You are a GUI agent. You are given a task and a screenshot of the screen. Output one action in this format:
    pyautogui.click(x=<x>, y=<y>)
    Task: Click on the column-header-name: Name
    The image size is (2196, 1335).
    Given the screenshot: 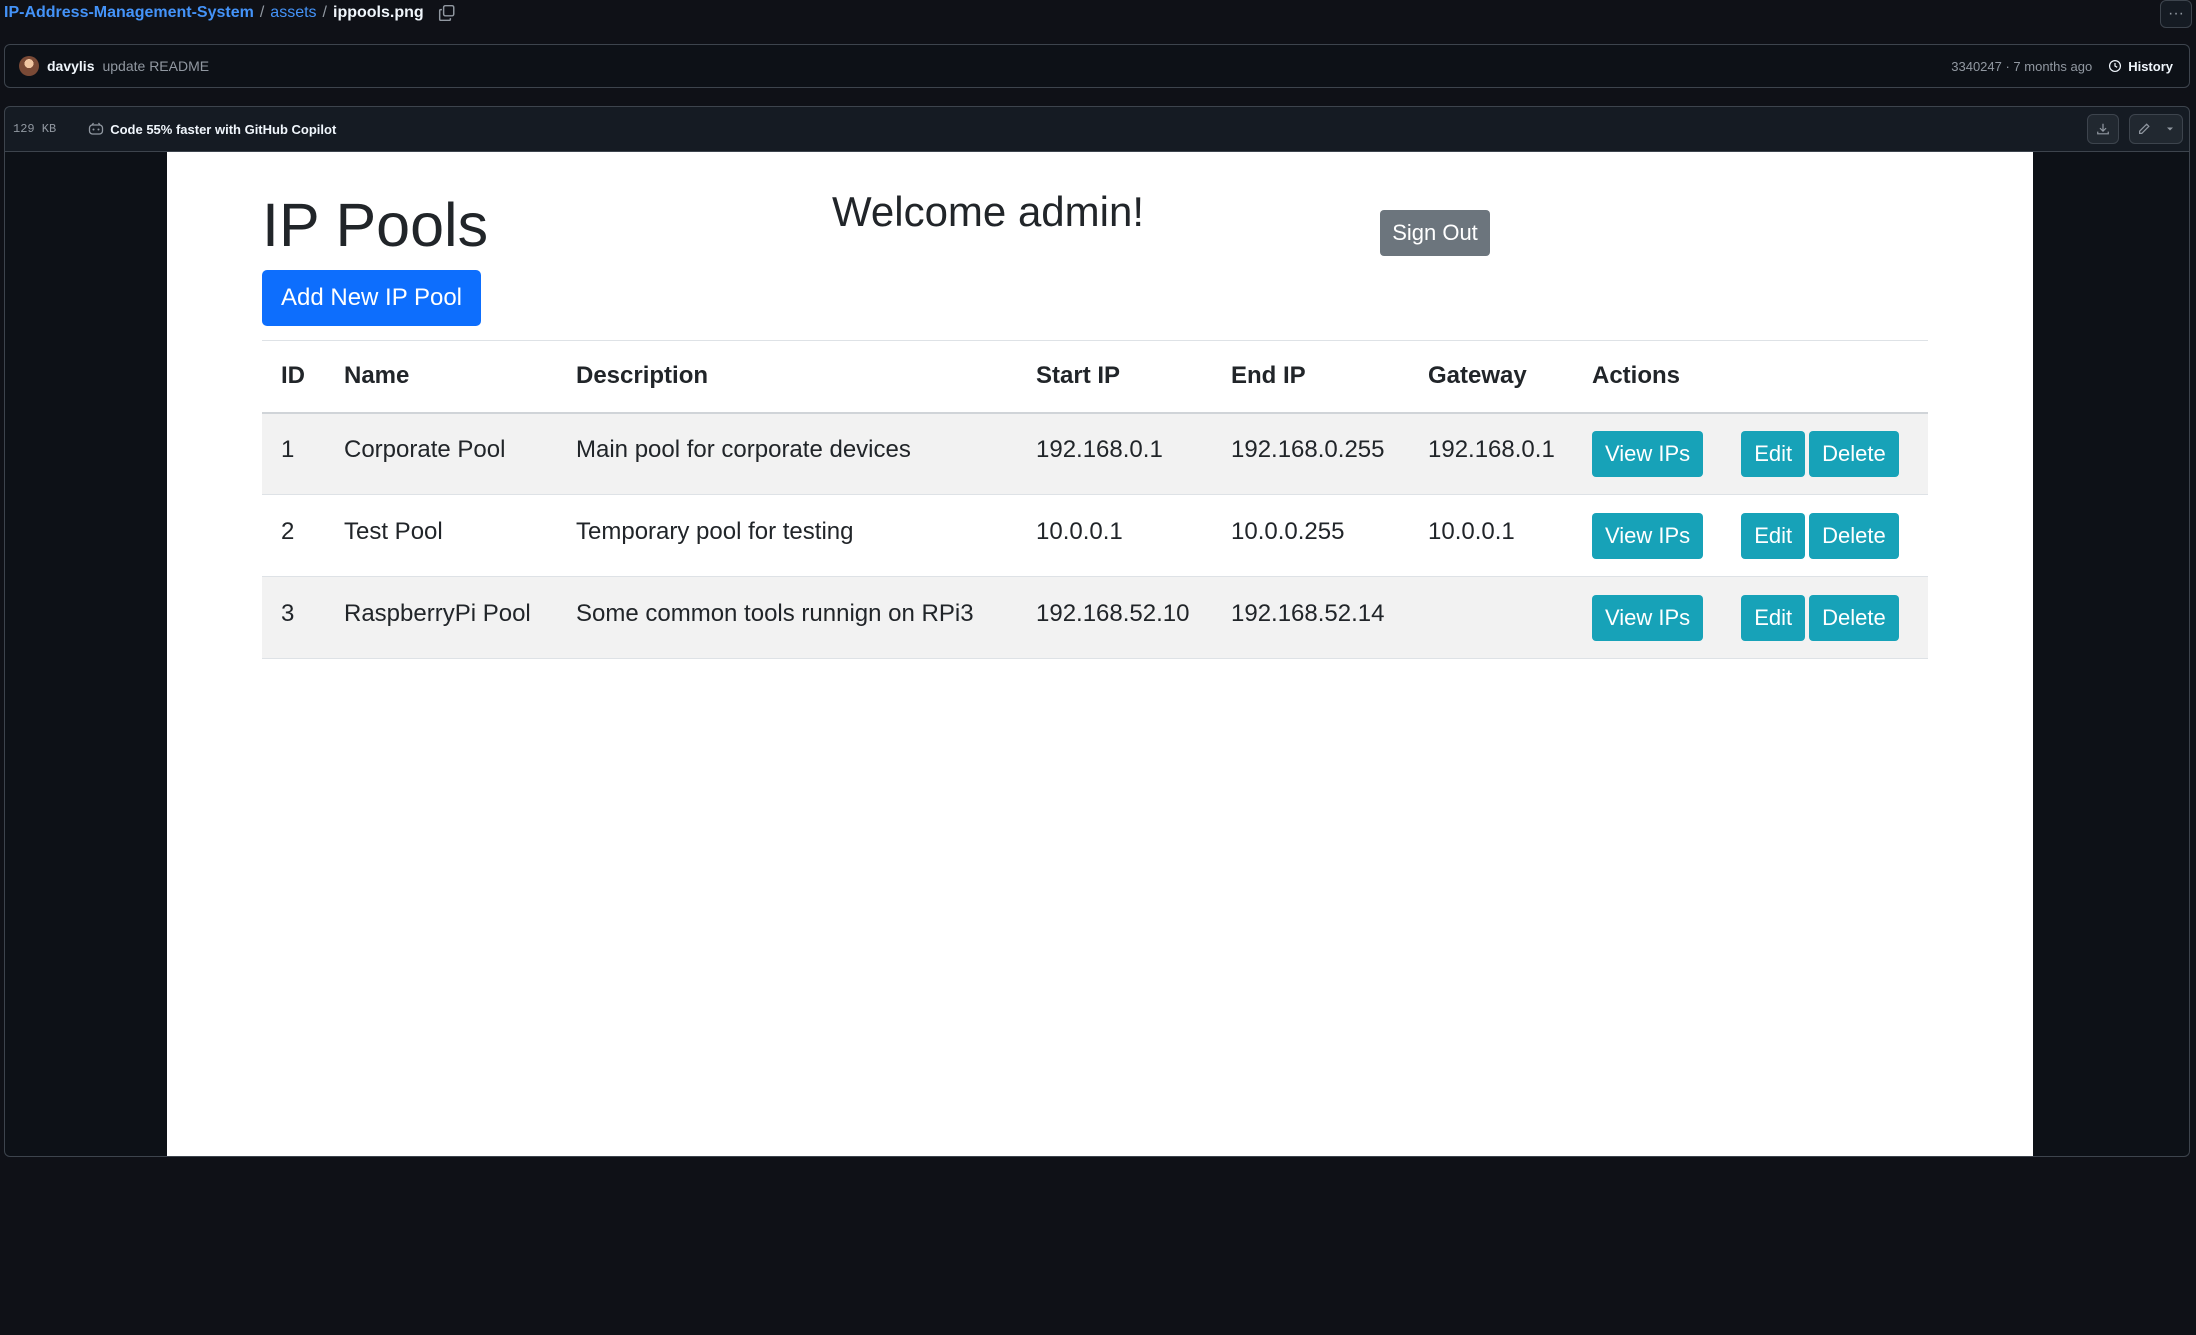 What is the action you would take?
    pyautogui.click(x=377, y=376)
    